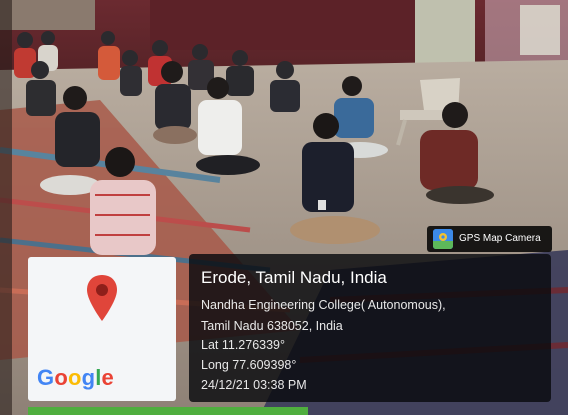  What do you see at coordinates (500, 238) in the screenshot?
I see `badge-label: GPS Map Camera` at bounding box center [500, 238].